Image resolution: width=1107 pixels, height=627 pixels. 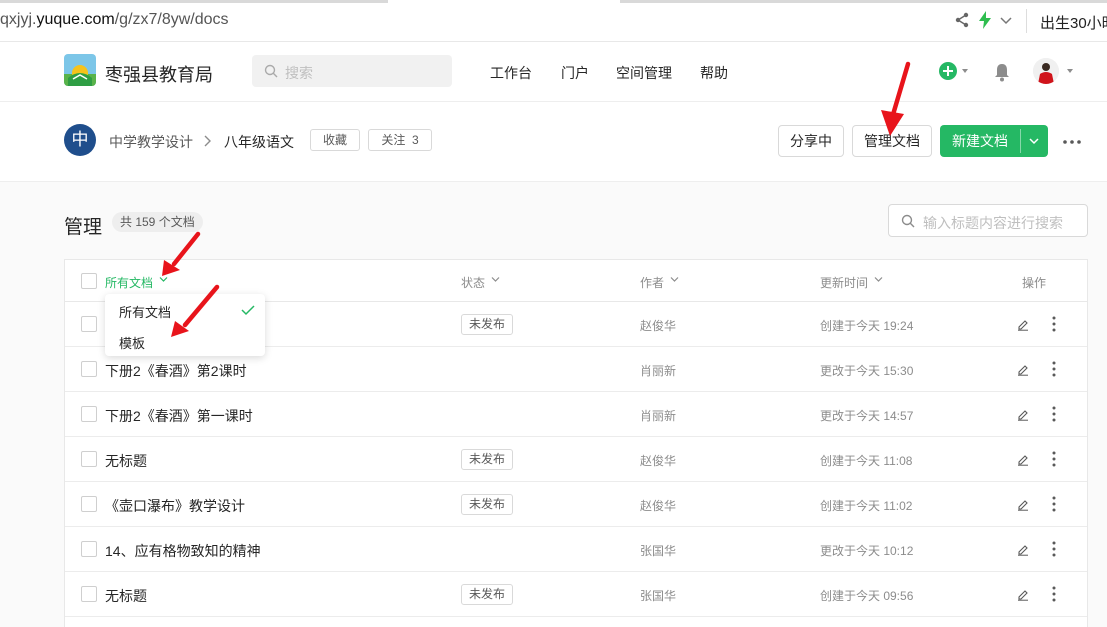 What do you see at coordinates (896, 98) in the screenshot?
I see `annotation-arrow-manage` at bounding box center [896, 98].